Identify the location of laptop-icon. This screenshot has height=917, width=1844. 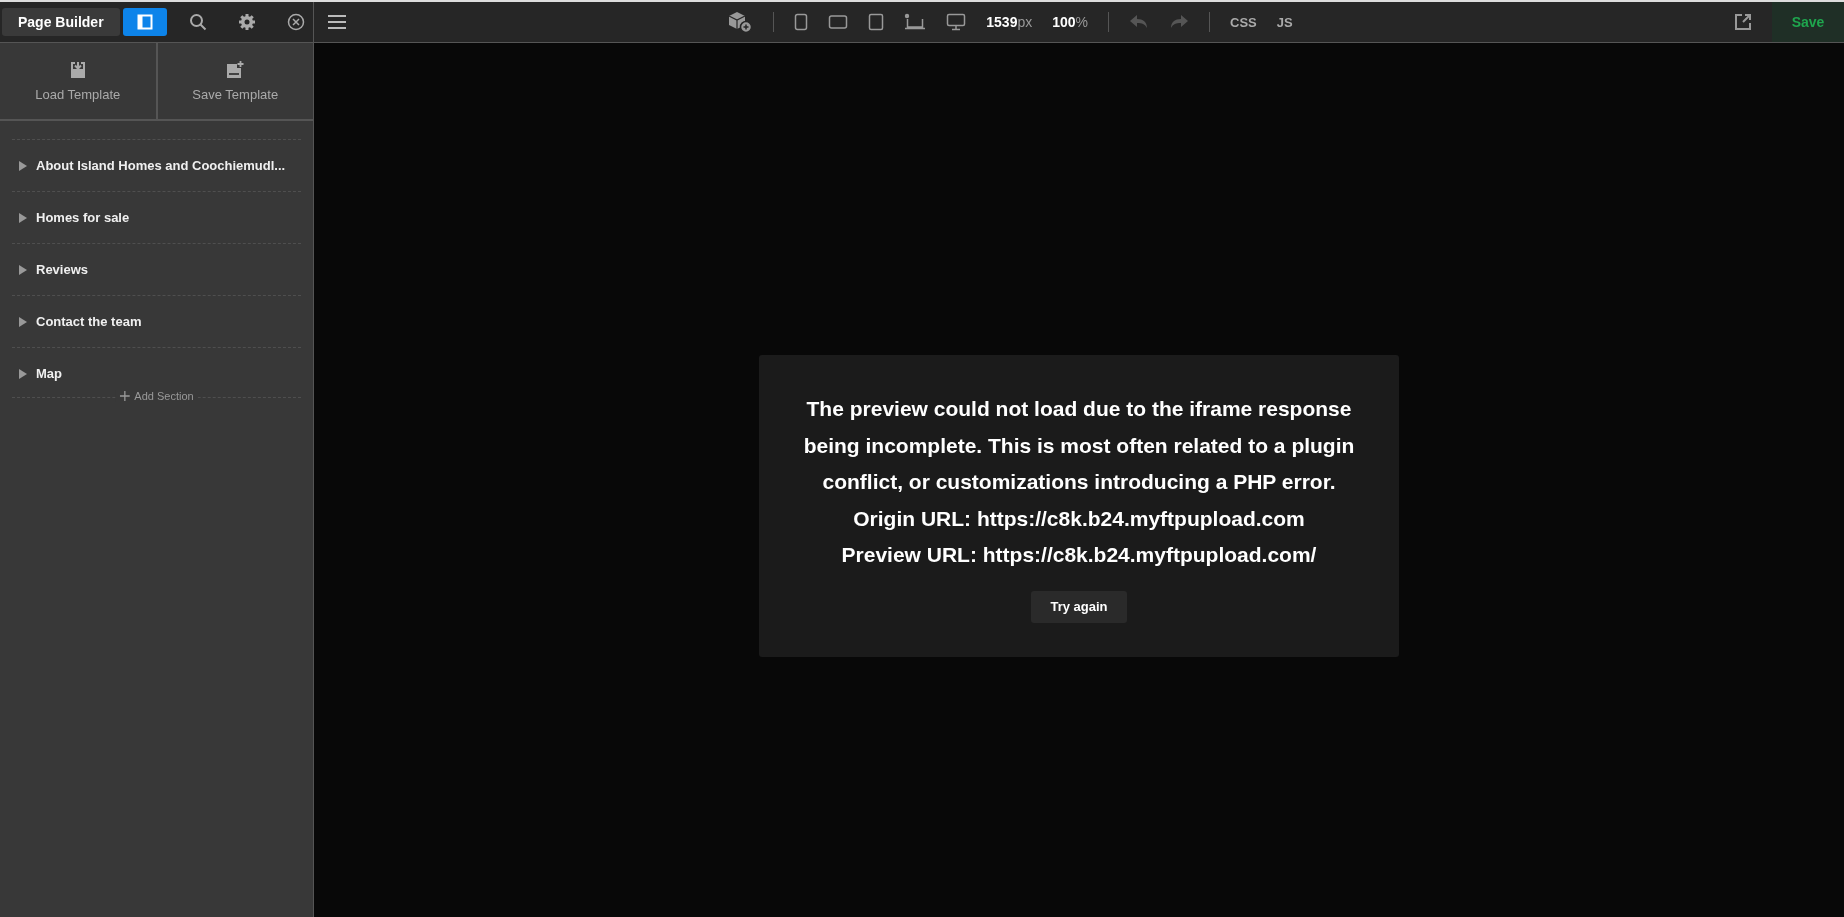
(915, 22).